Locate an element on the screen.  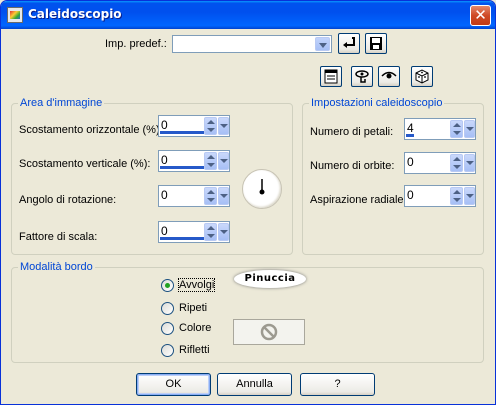
rotation-angle-value: 0 is located at coordinates (164, 195).